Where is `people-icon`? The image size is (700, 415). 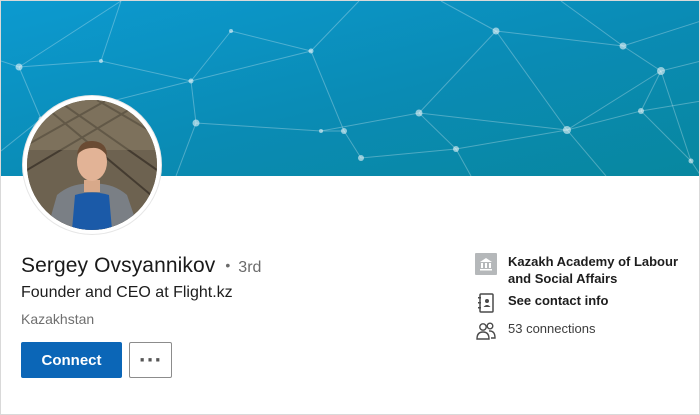 people-icon is located at coordinates (486, 331).